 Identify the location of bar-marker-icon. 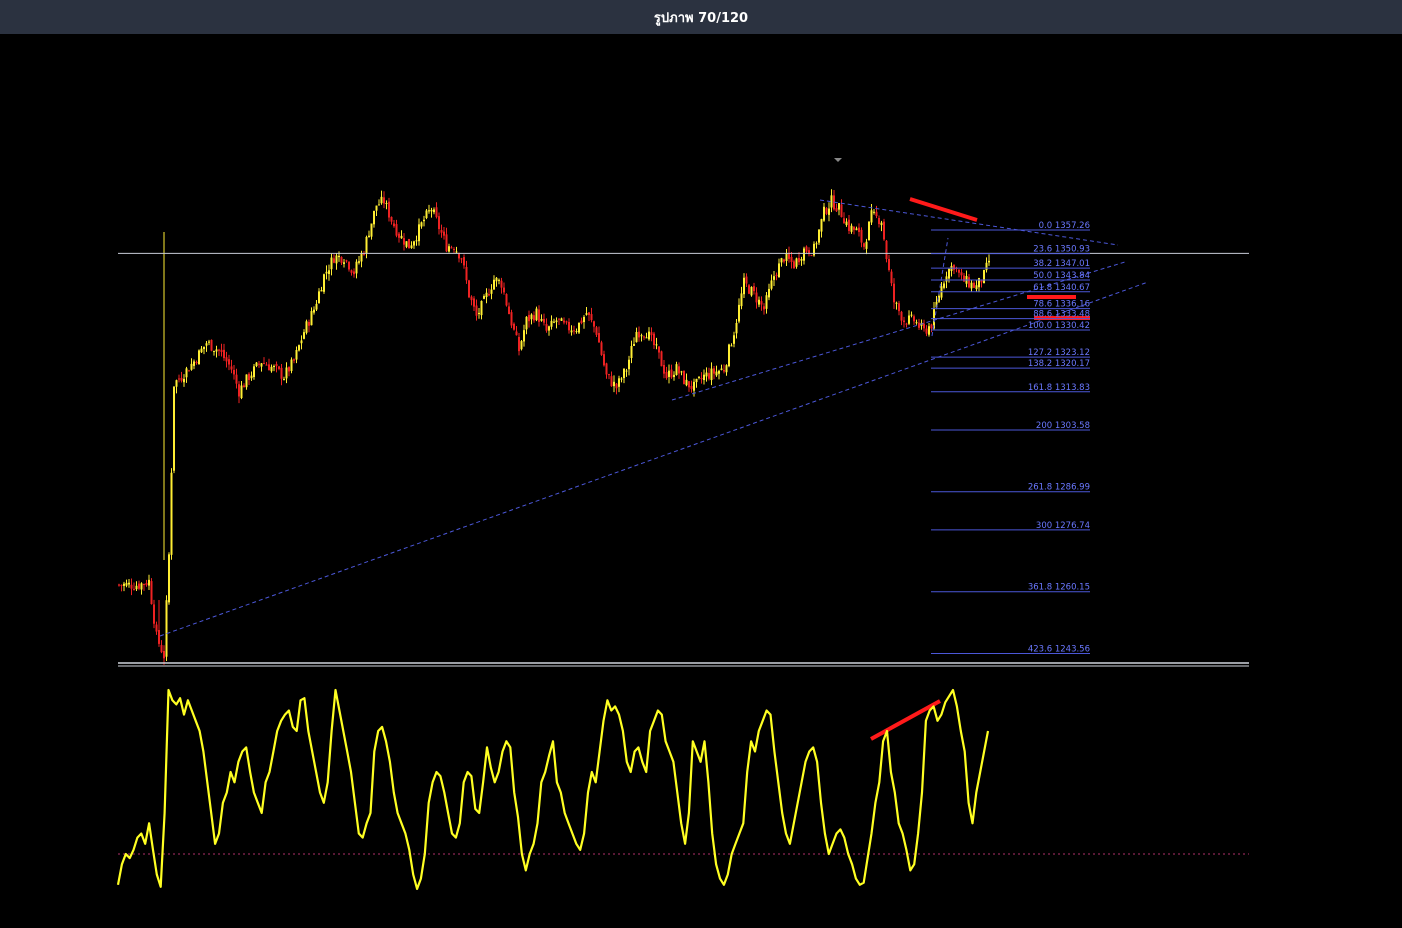
(838, 160).